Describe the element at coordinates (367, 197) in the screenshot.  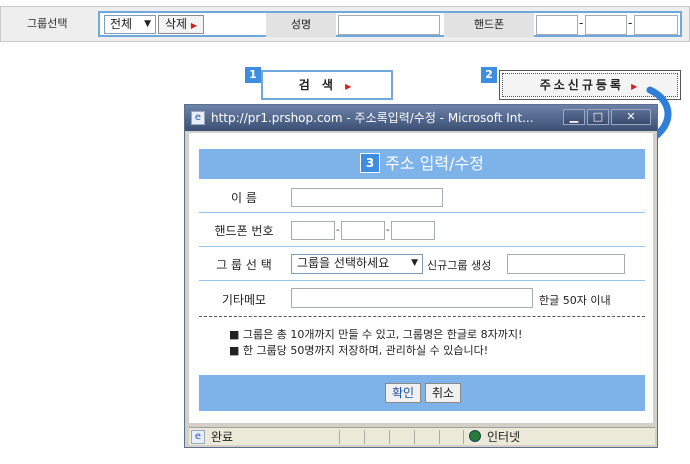
I see `name-input` at that location.